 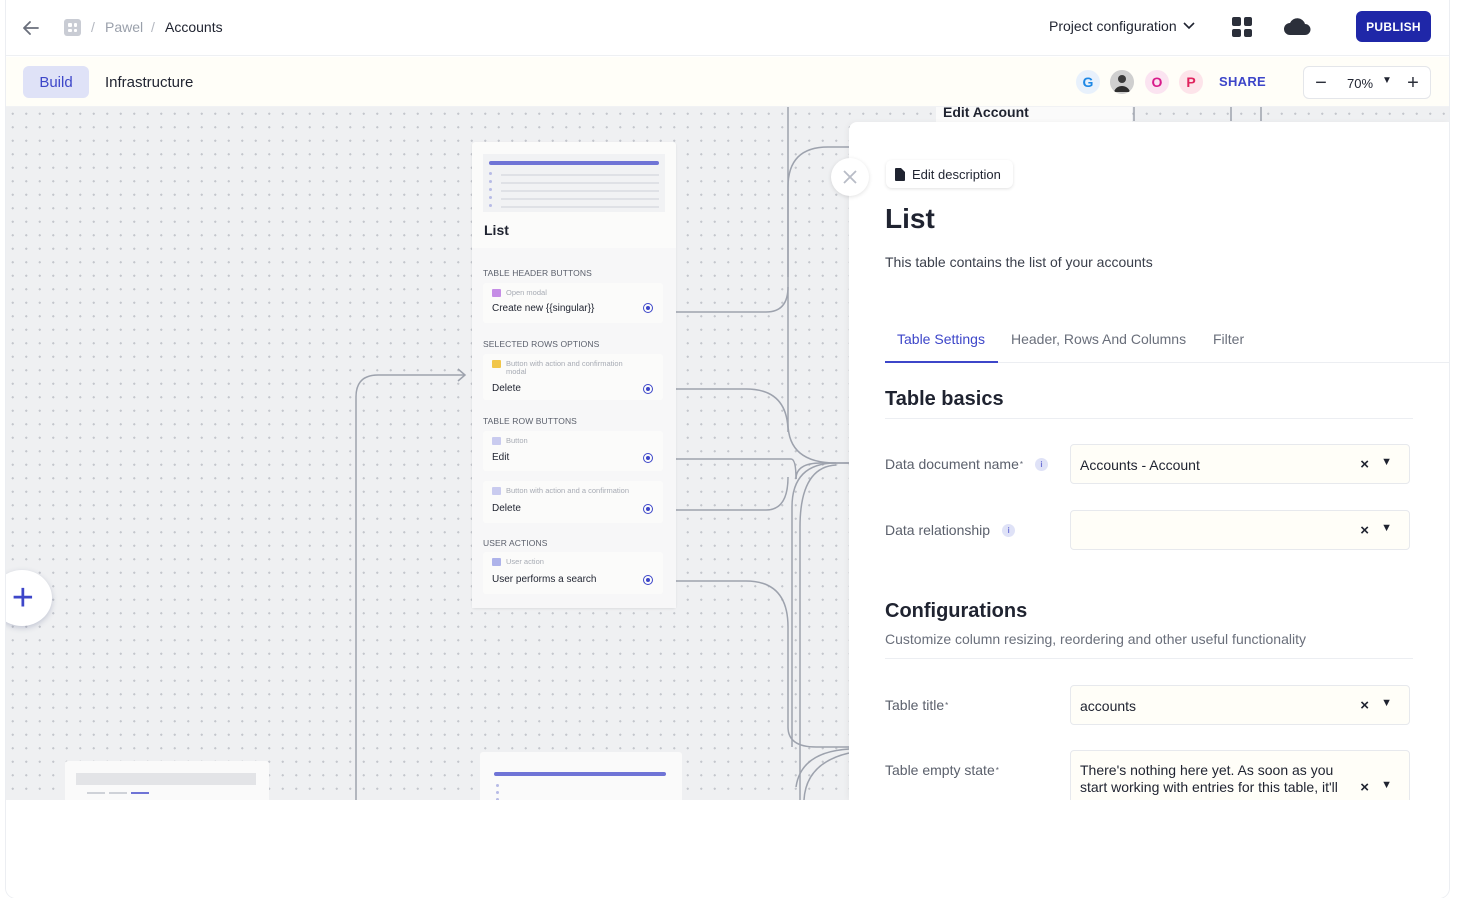 I want to click on list-node-title: List, so click(x=496, y=230).